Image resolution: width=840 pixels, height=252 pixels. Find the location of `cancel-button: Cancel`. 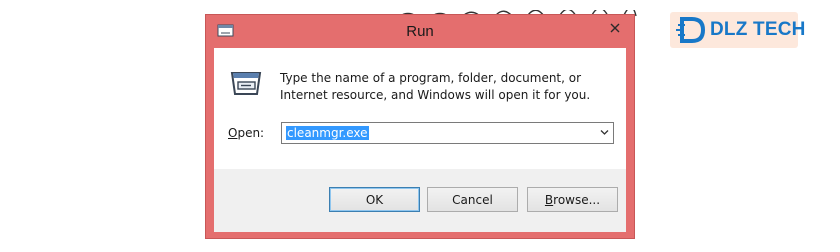

cancel-button: Cancel is located at coordinates (472, 199).